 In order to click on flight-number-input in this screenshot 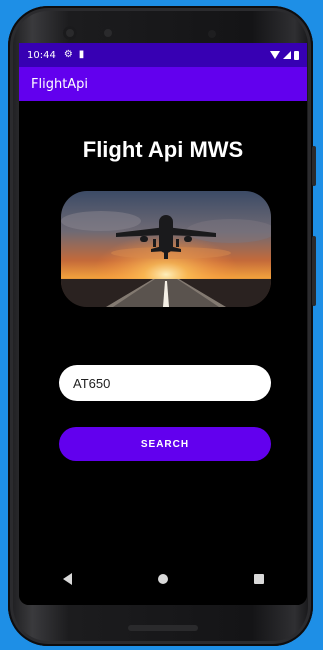, I will do `click(165, 383)`.